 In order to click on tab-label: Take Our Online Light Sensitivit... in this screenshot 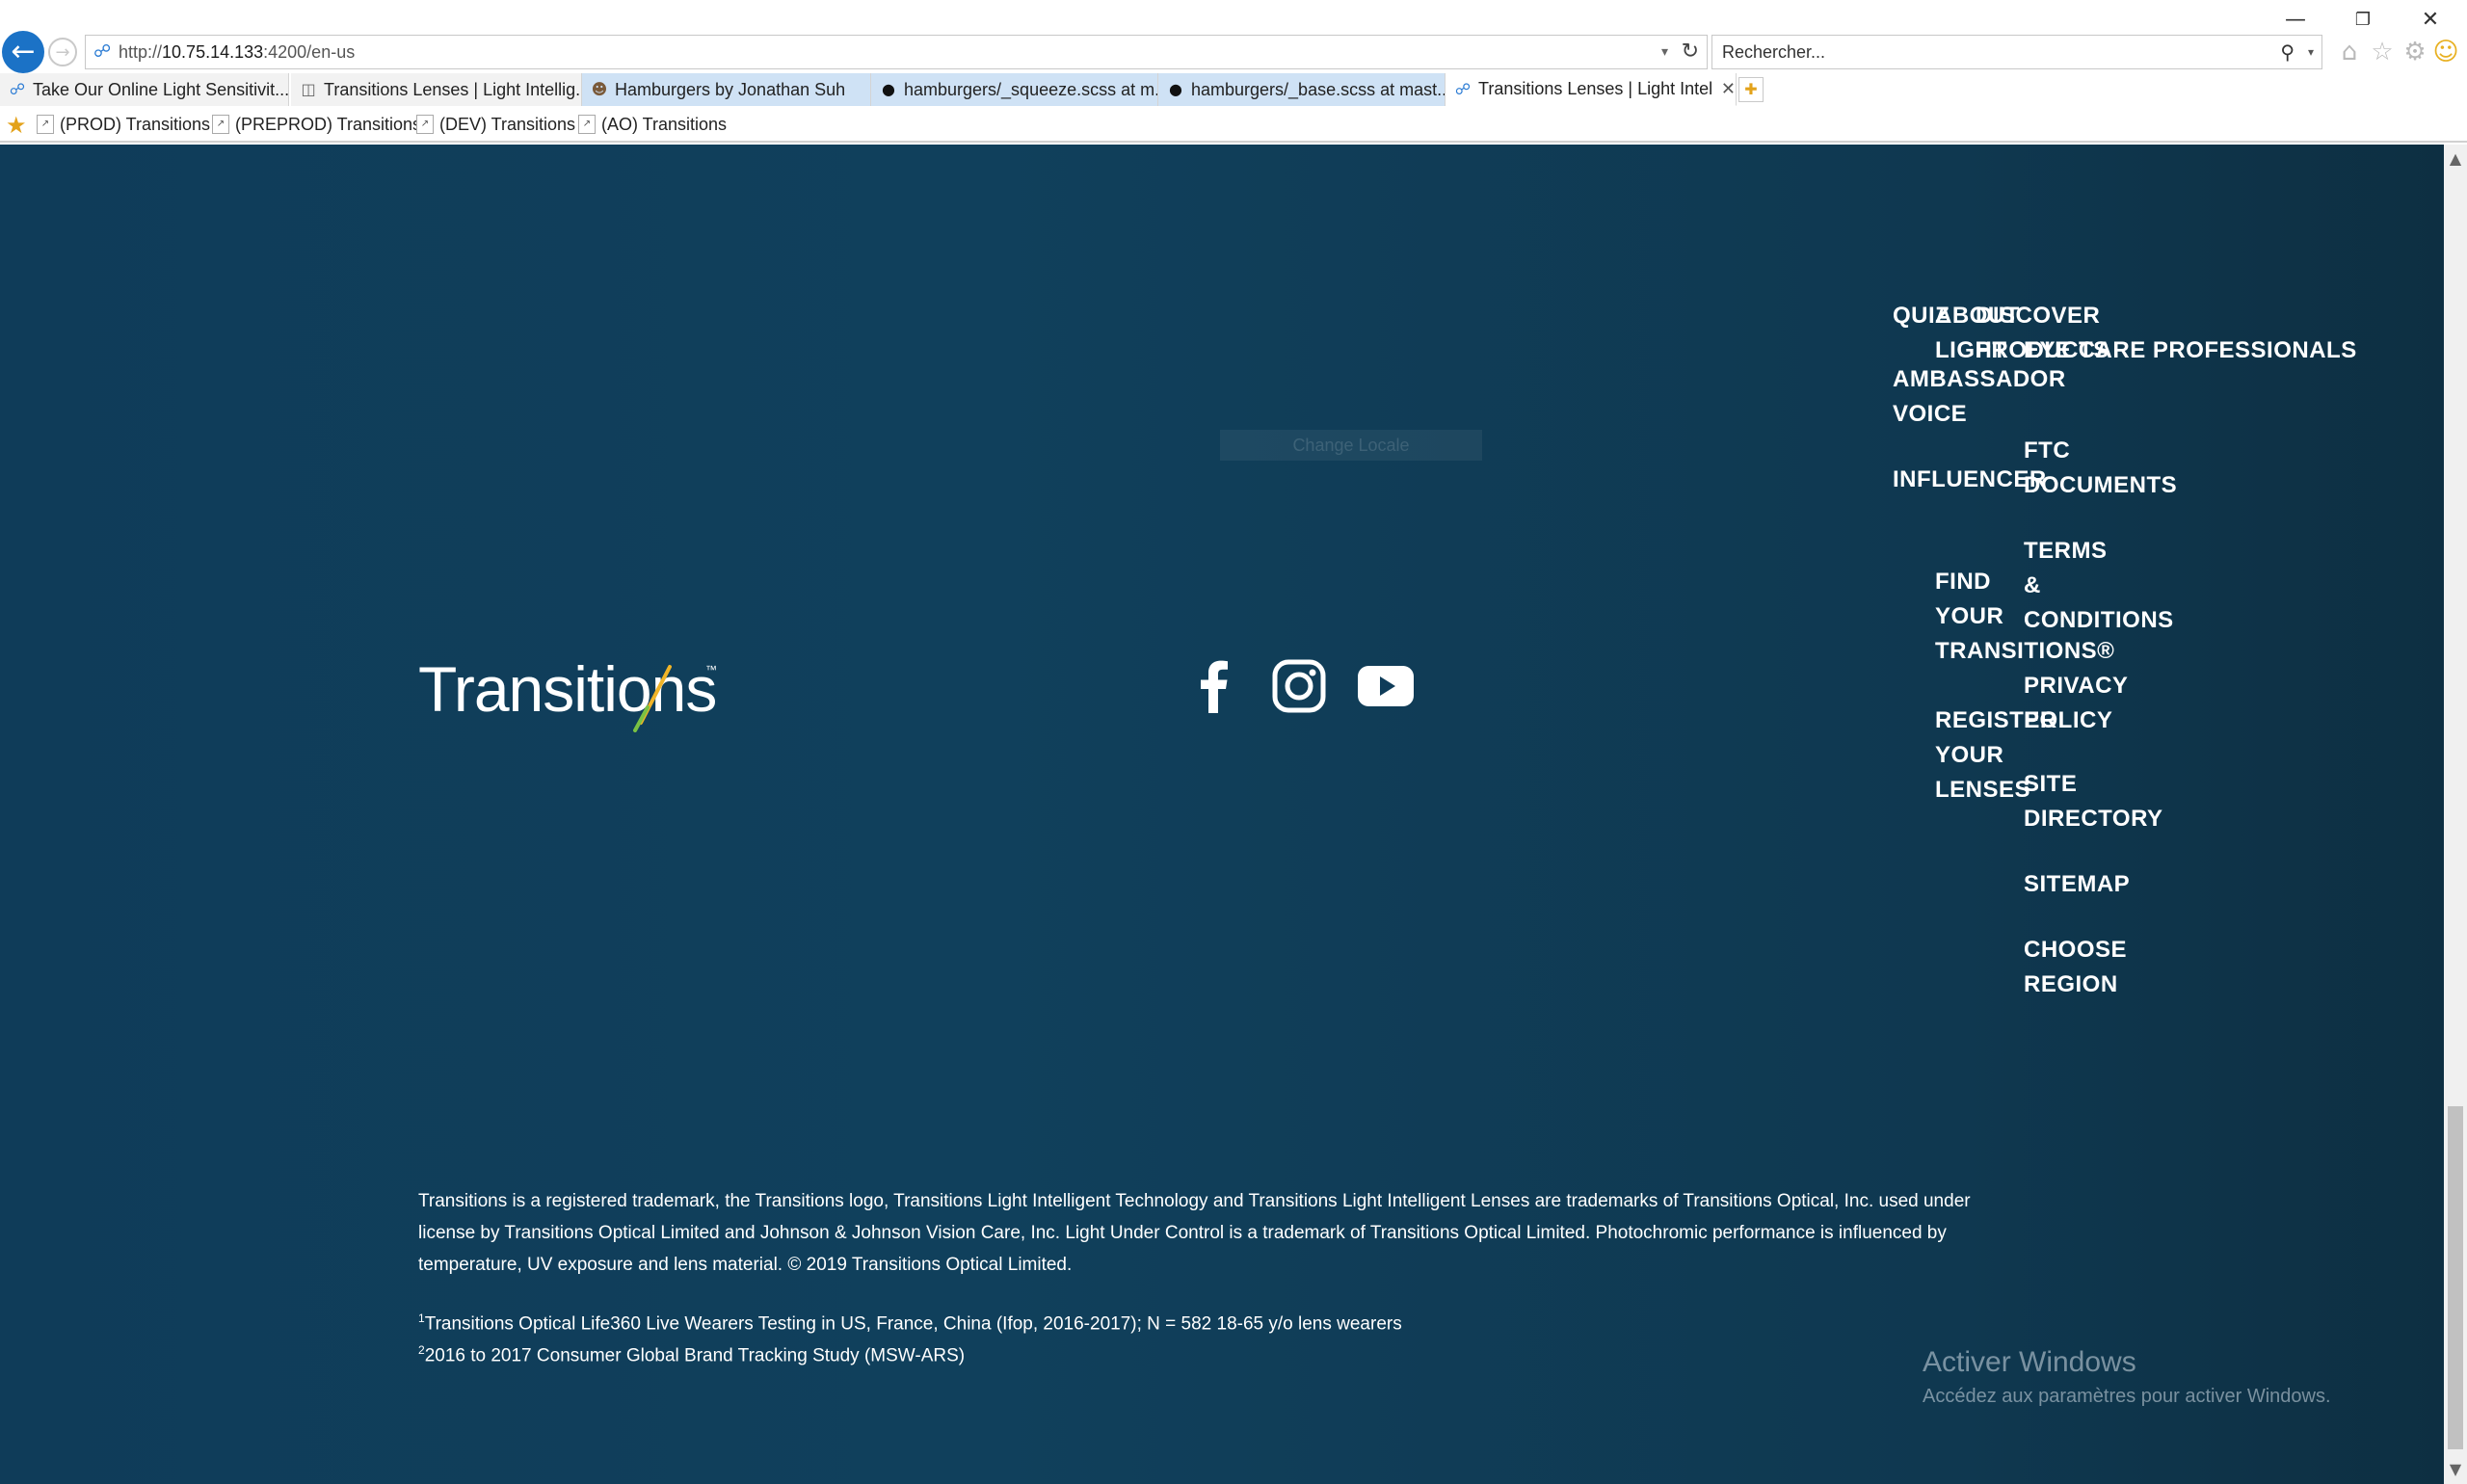, I will do `click(160, 89)`.